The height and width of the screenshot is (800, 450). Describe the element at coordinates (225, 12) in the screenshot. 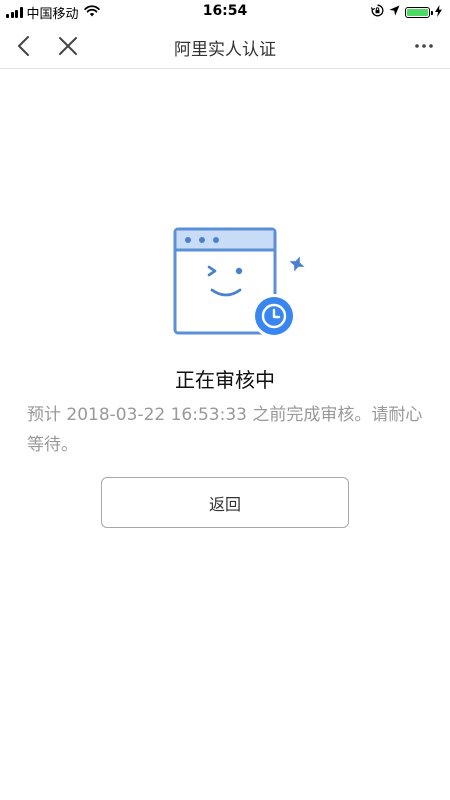

I see `status-bar: 中国移动 16:54` at that location.